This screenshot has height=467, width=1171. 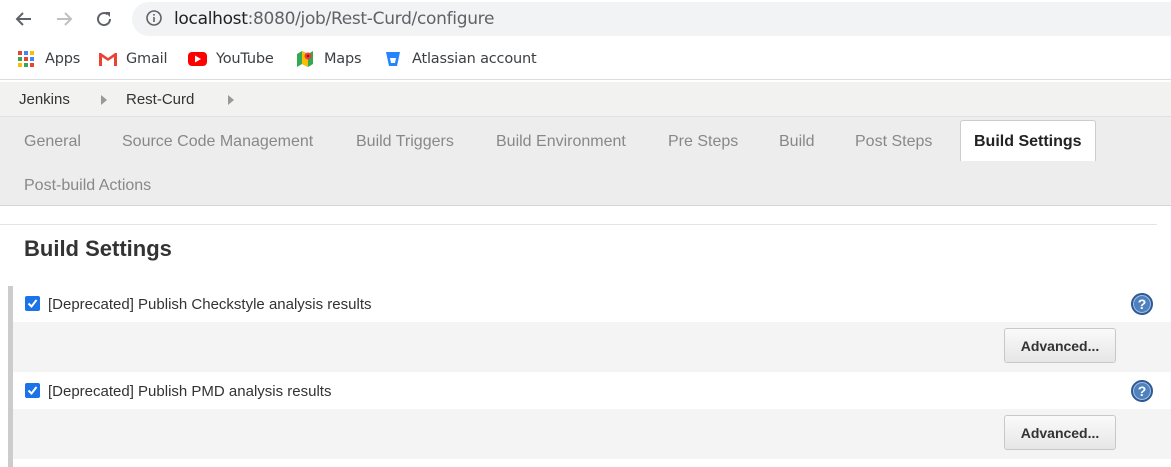 What do you see at coordinates (561, 142) in the screenshot?
I see `tab-build-environment: Build Environment` at bounding box center [561, 142].